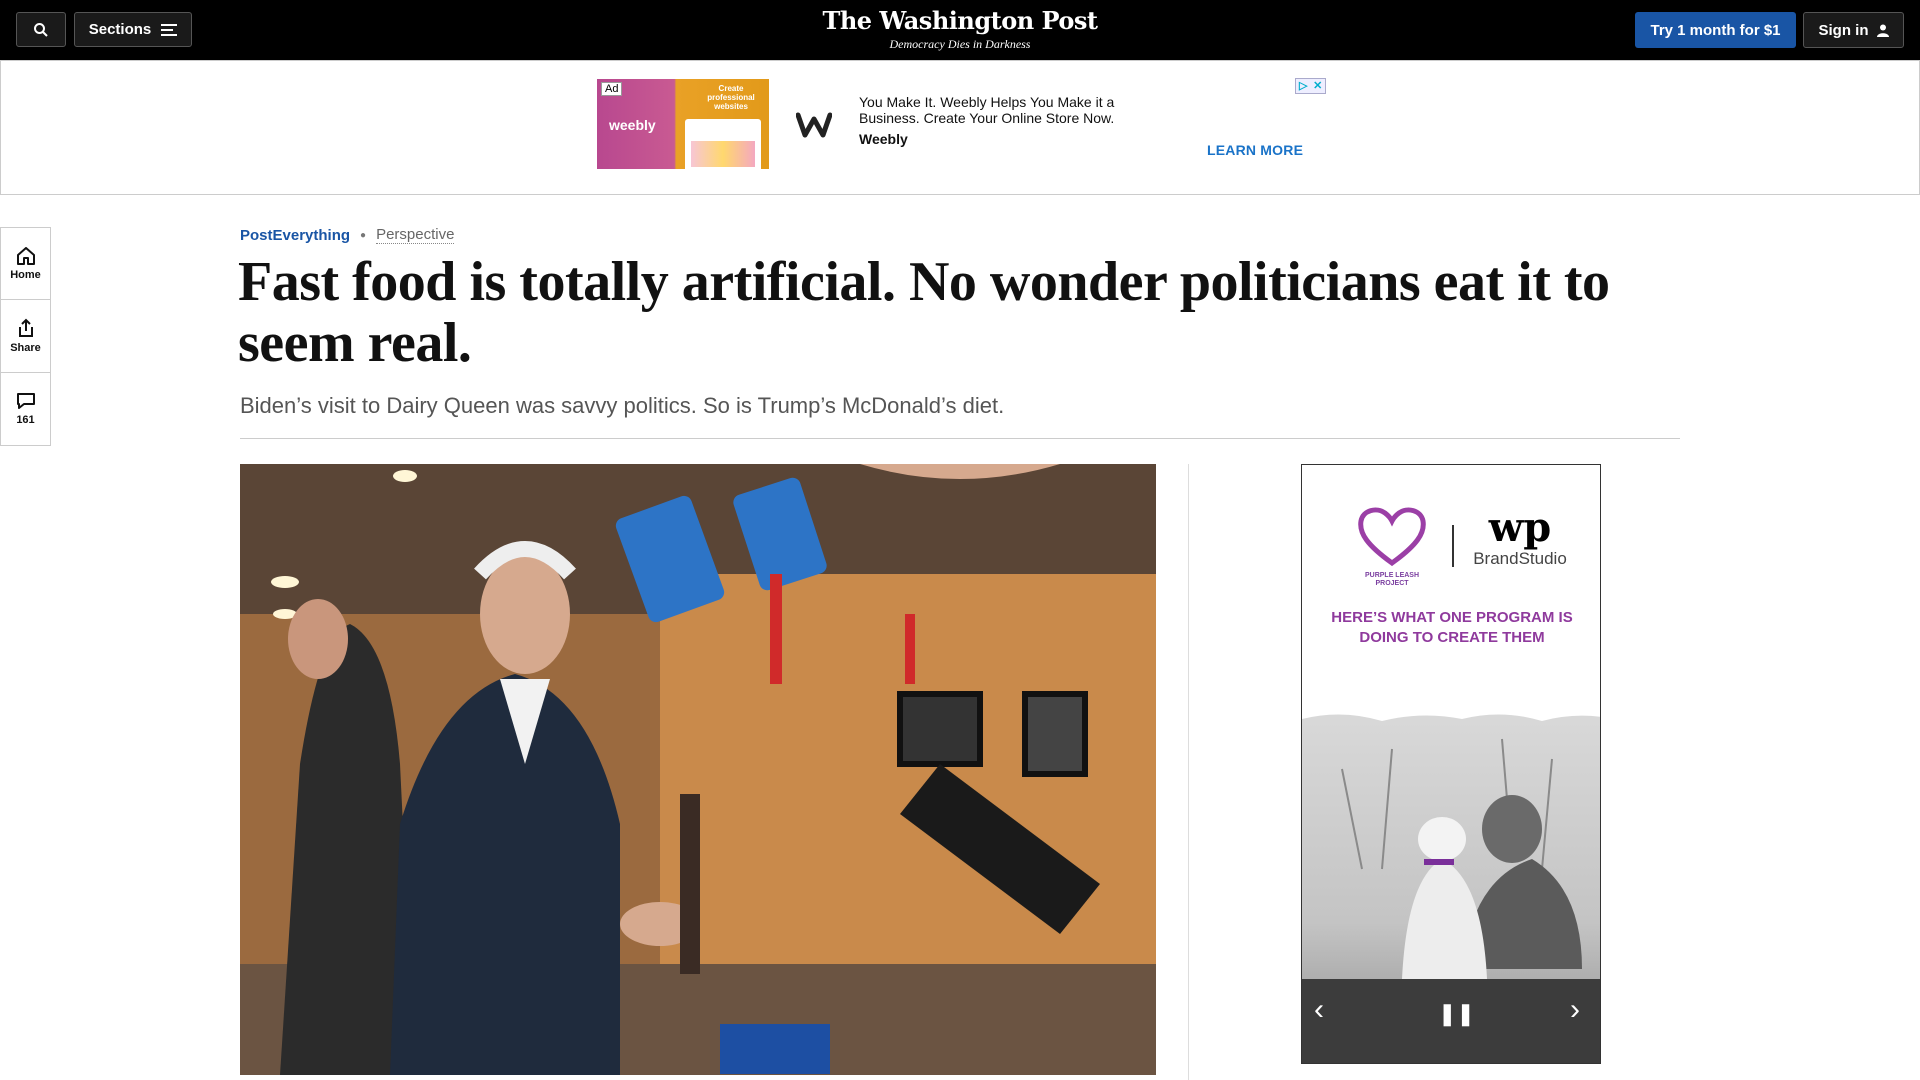 This screenshot has width=1920, height=1080. Describe the element at coordinates (1882, 30) in the screenshot. I see `user-icon` at that location.